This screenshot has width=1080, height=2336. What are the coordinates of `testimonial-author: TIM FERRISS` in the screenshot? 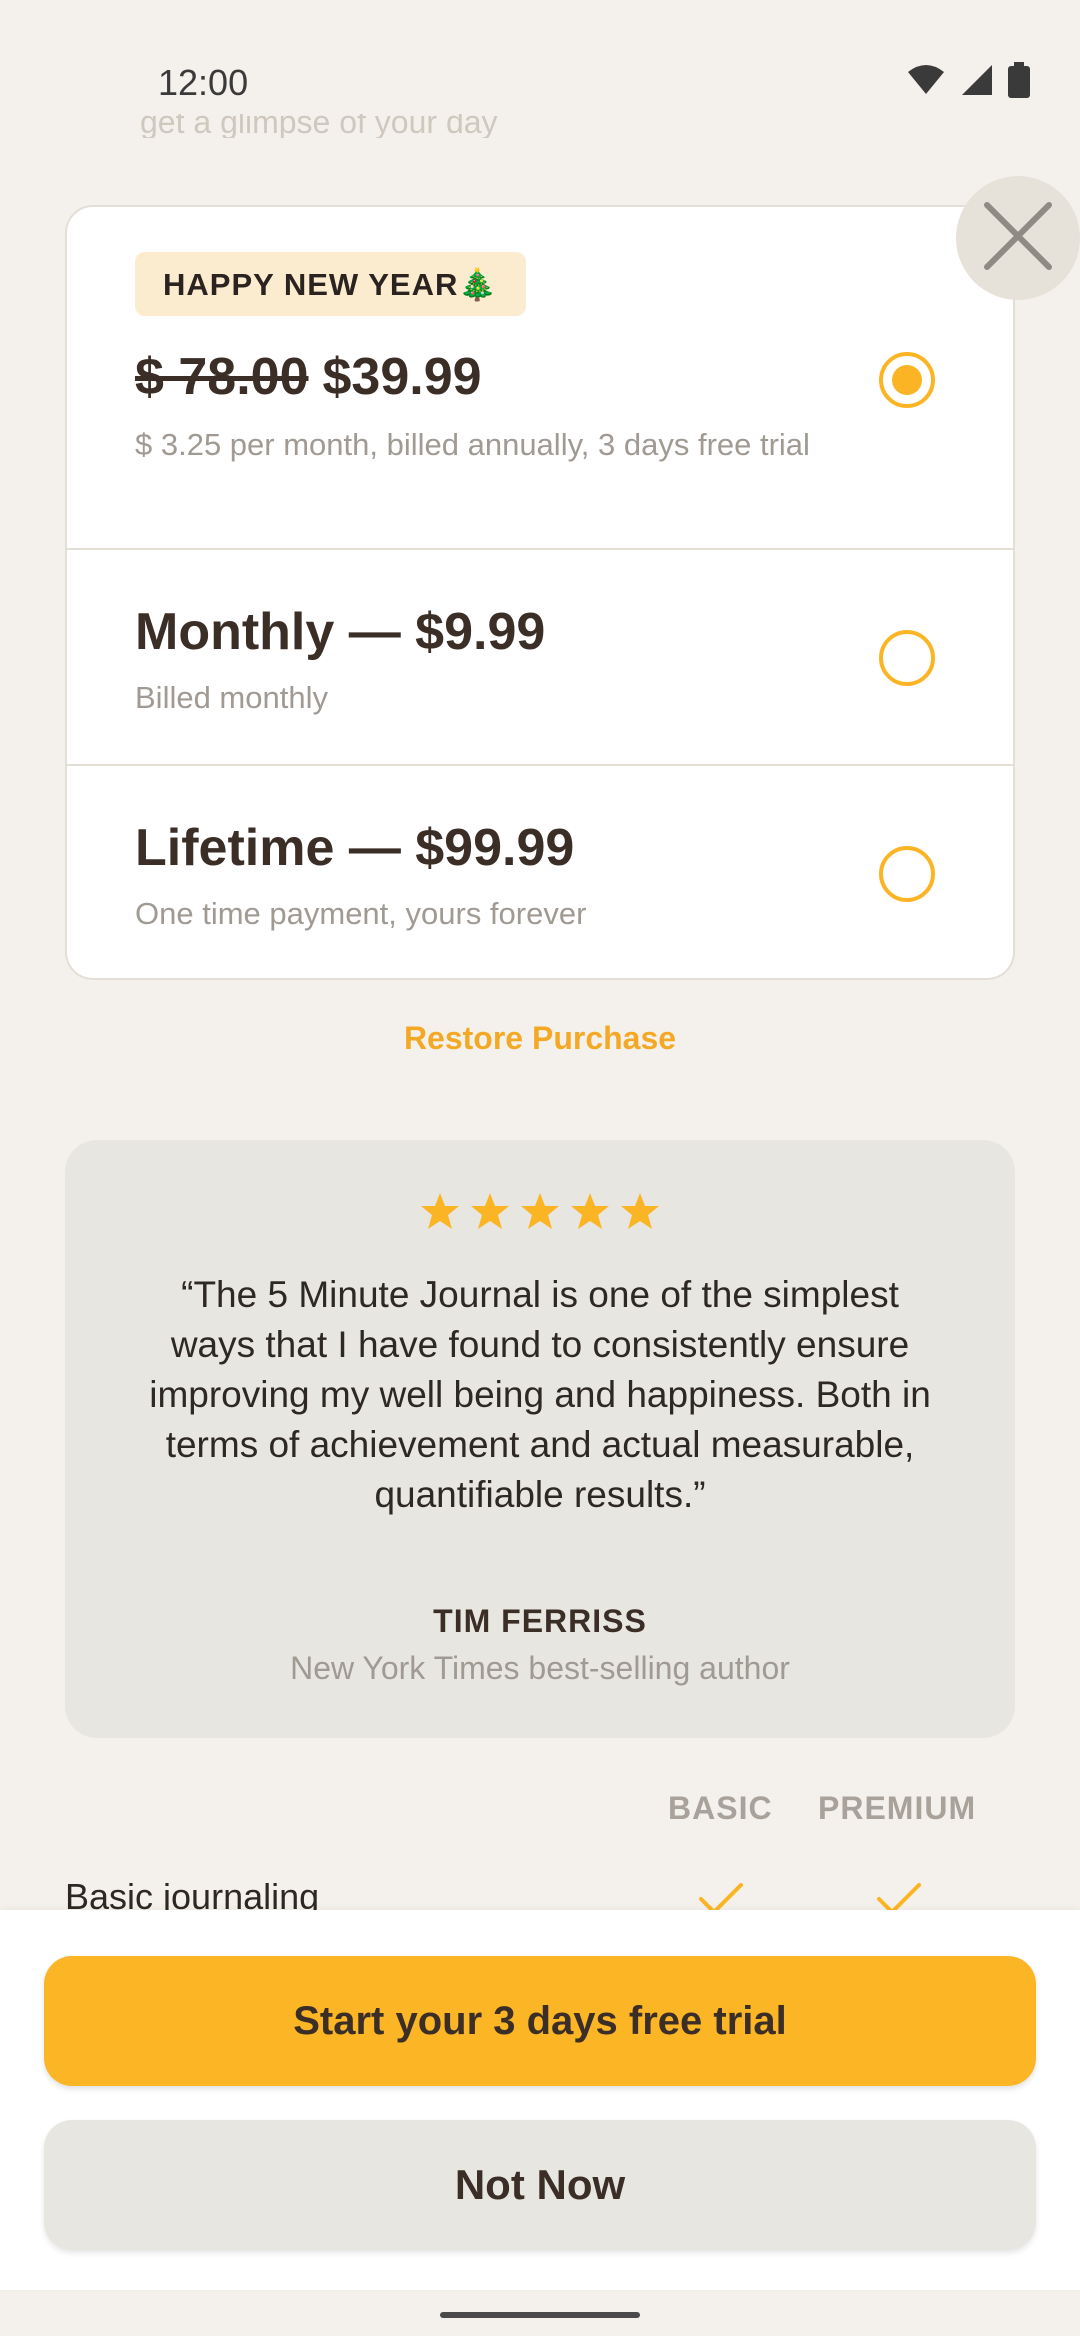 It's located at (540, 1621).